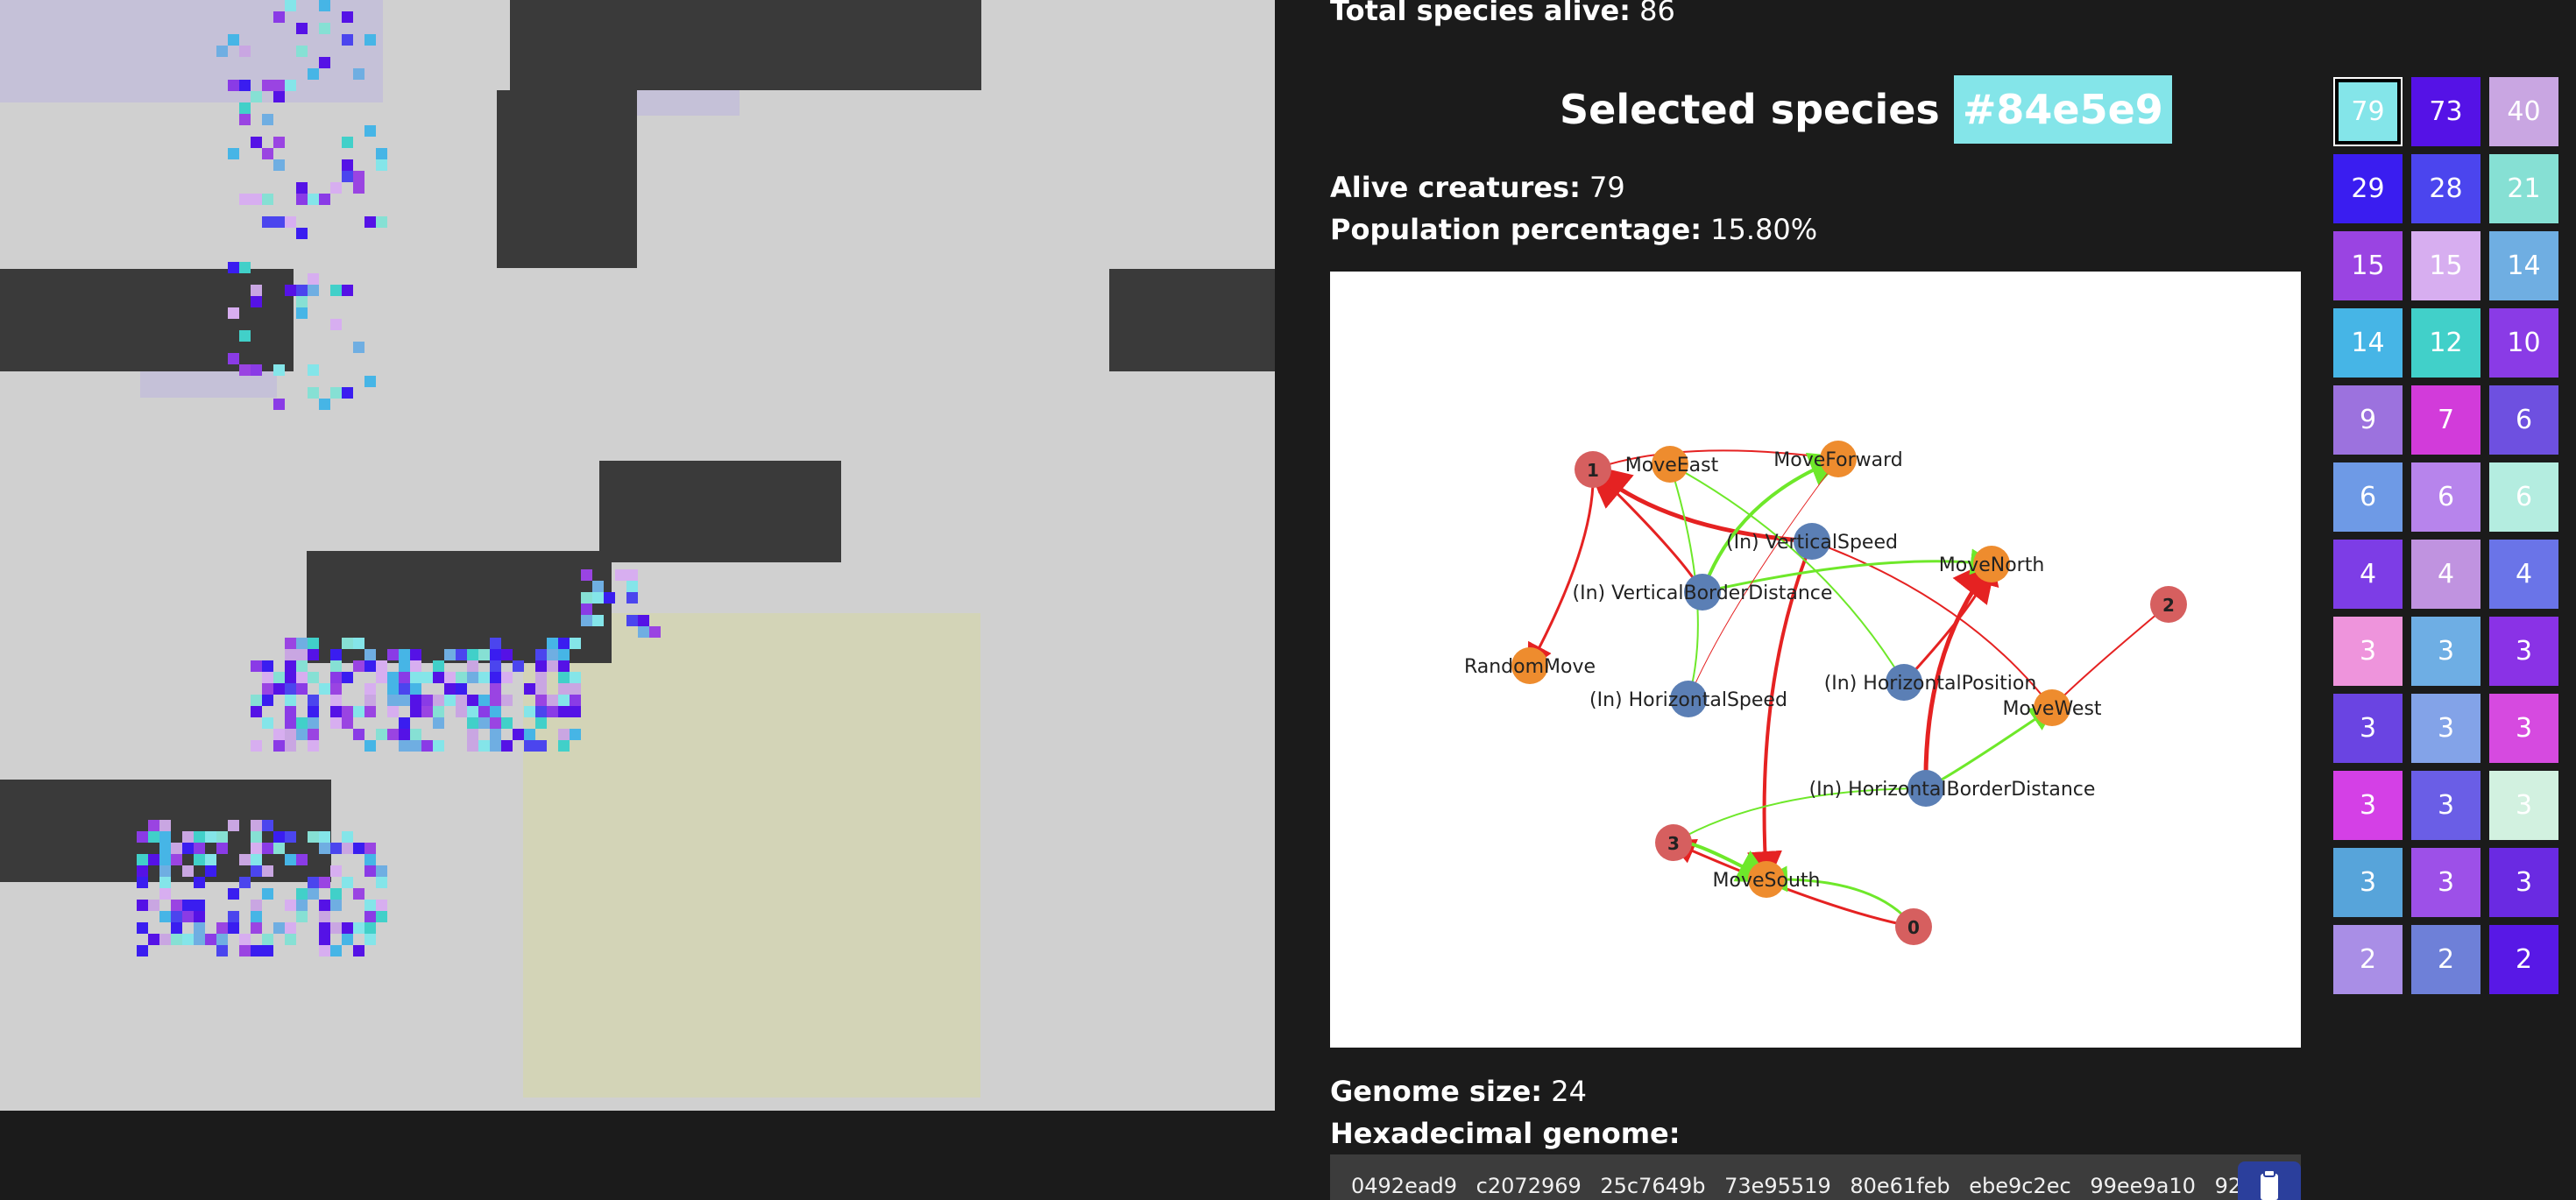  I want to click on species-swatch: 21, so click(2523, 188).